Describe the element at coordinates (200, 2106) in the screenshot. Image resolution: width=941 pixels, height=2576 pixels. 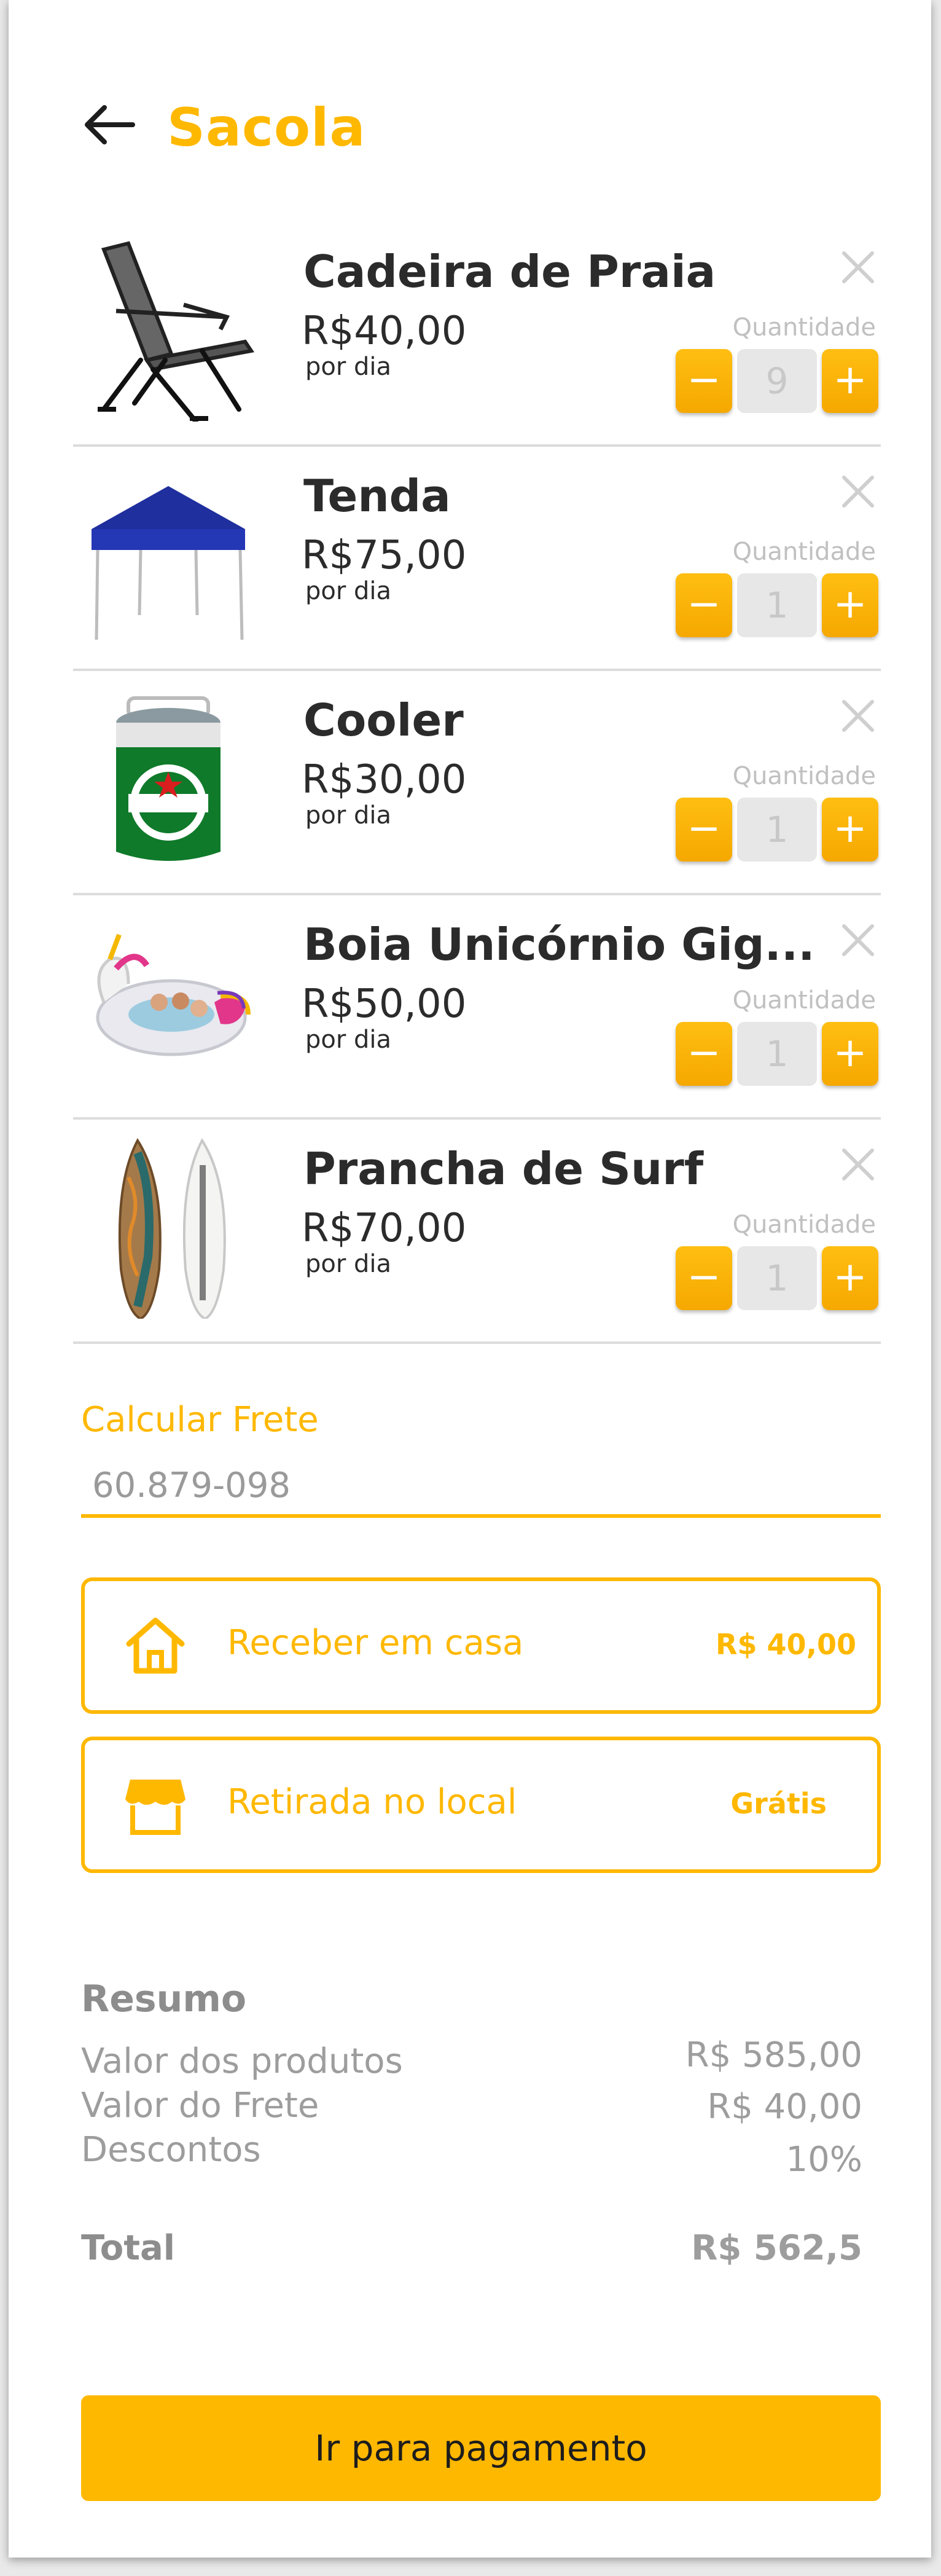
I see `freight-value-label: Valor do Frete` at that location.